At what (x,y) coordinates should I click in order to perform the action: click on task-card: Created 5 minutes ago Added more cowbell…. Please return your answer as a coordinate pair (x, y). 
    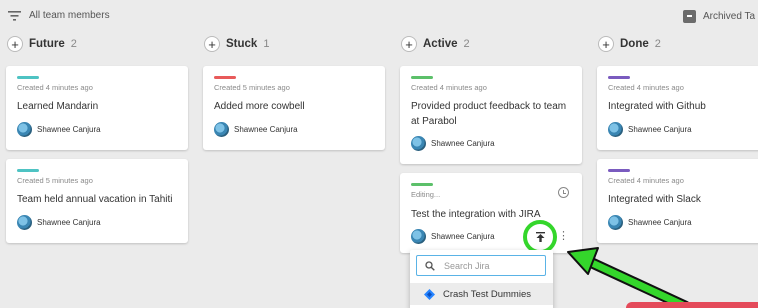
    Looking at the image, I should click on (294, 108).